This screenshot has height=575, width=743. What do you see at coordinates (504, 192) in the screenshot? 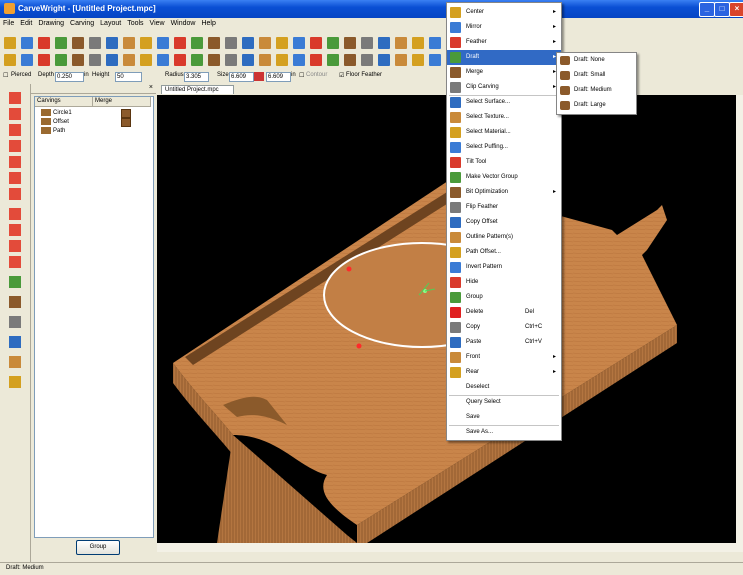
I see `menu-item-bit-optimization: Bit Optimization ▸` at bounding box center [504, 192].